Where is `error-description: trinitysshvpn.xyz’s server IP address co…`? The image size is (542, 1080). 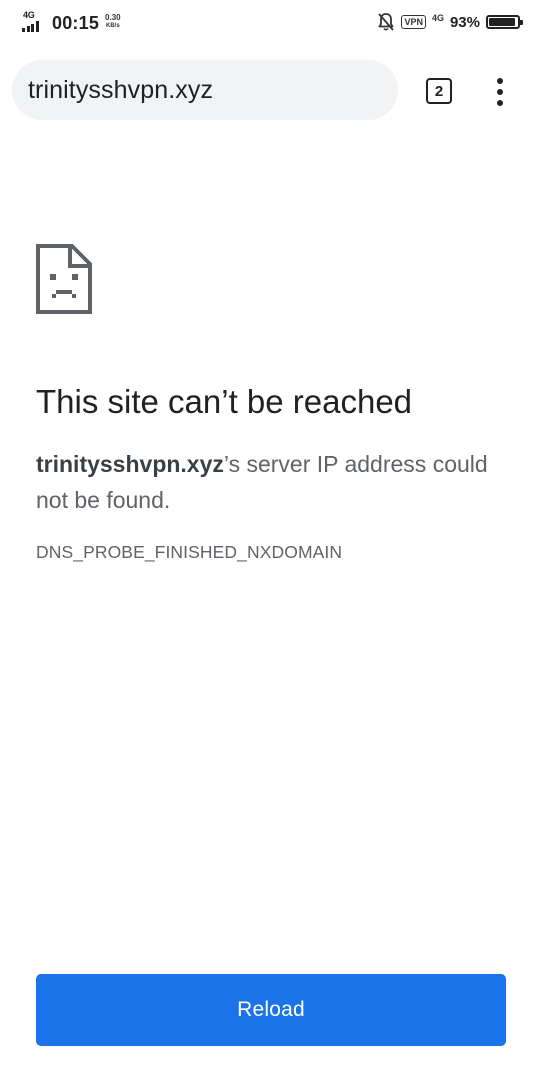
error-description: trinitysshvpn.xyz’s server IP address co… is located at coordinates (276, 482).